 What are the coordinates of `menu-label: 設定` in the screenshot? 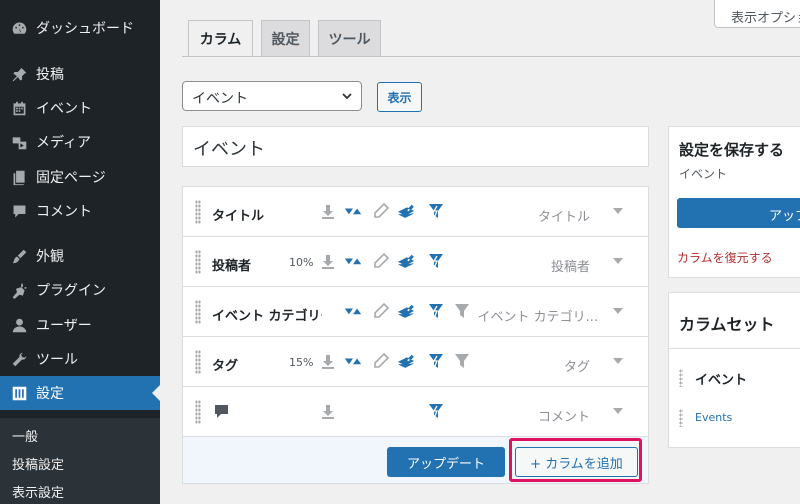 It's located at (50, 394).